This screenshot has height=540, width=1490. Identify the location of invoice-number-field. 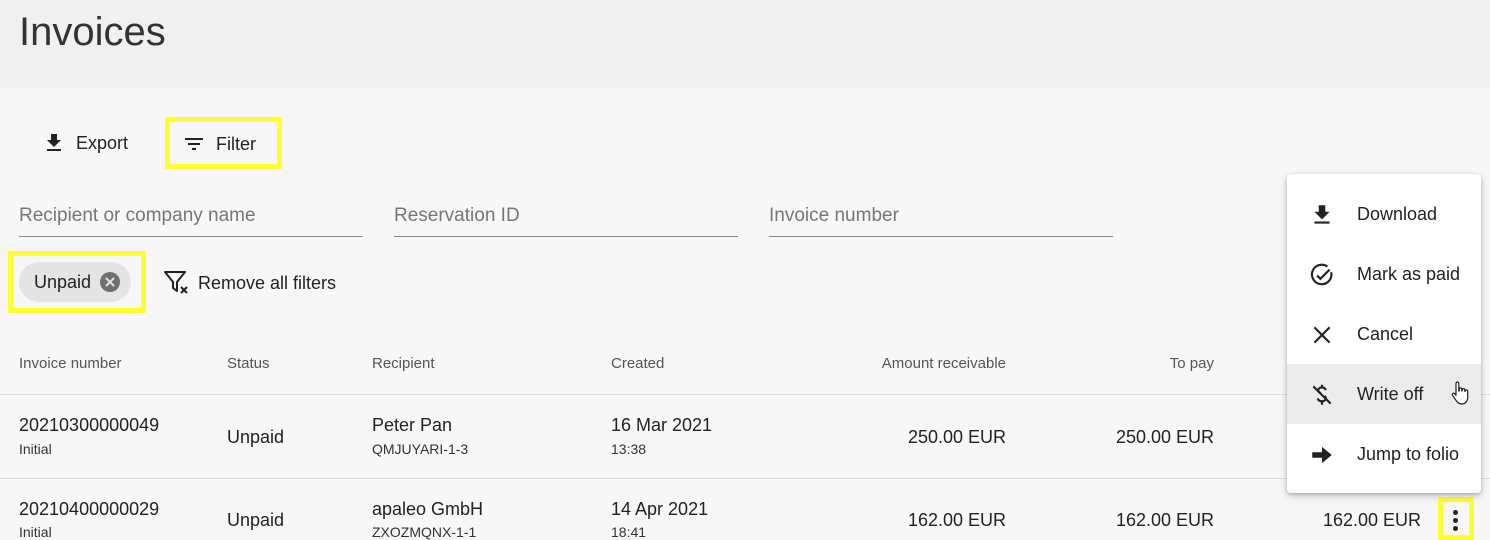
(941, 218).